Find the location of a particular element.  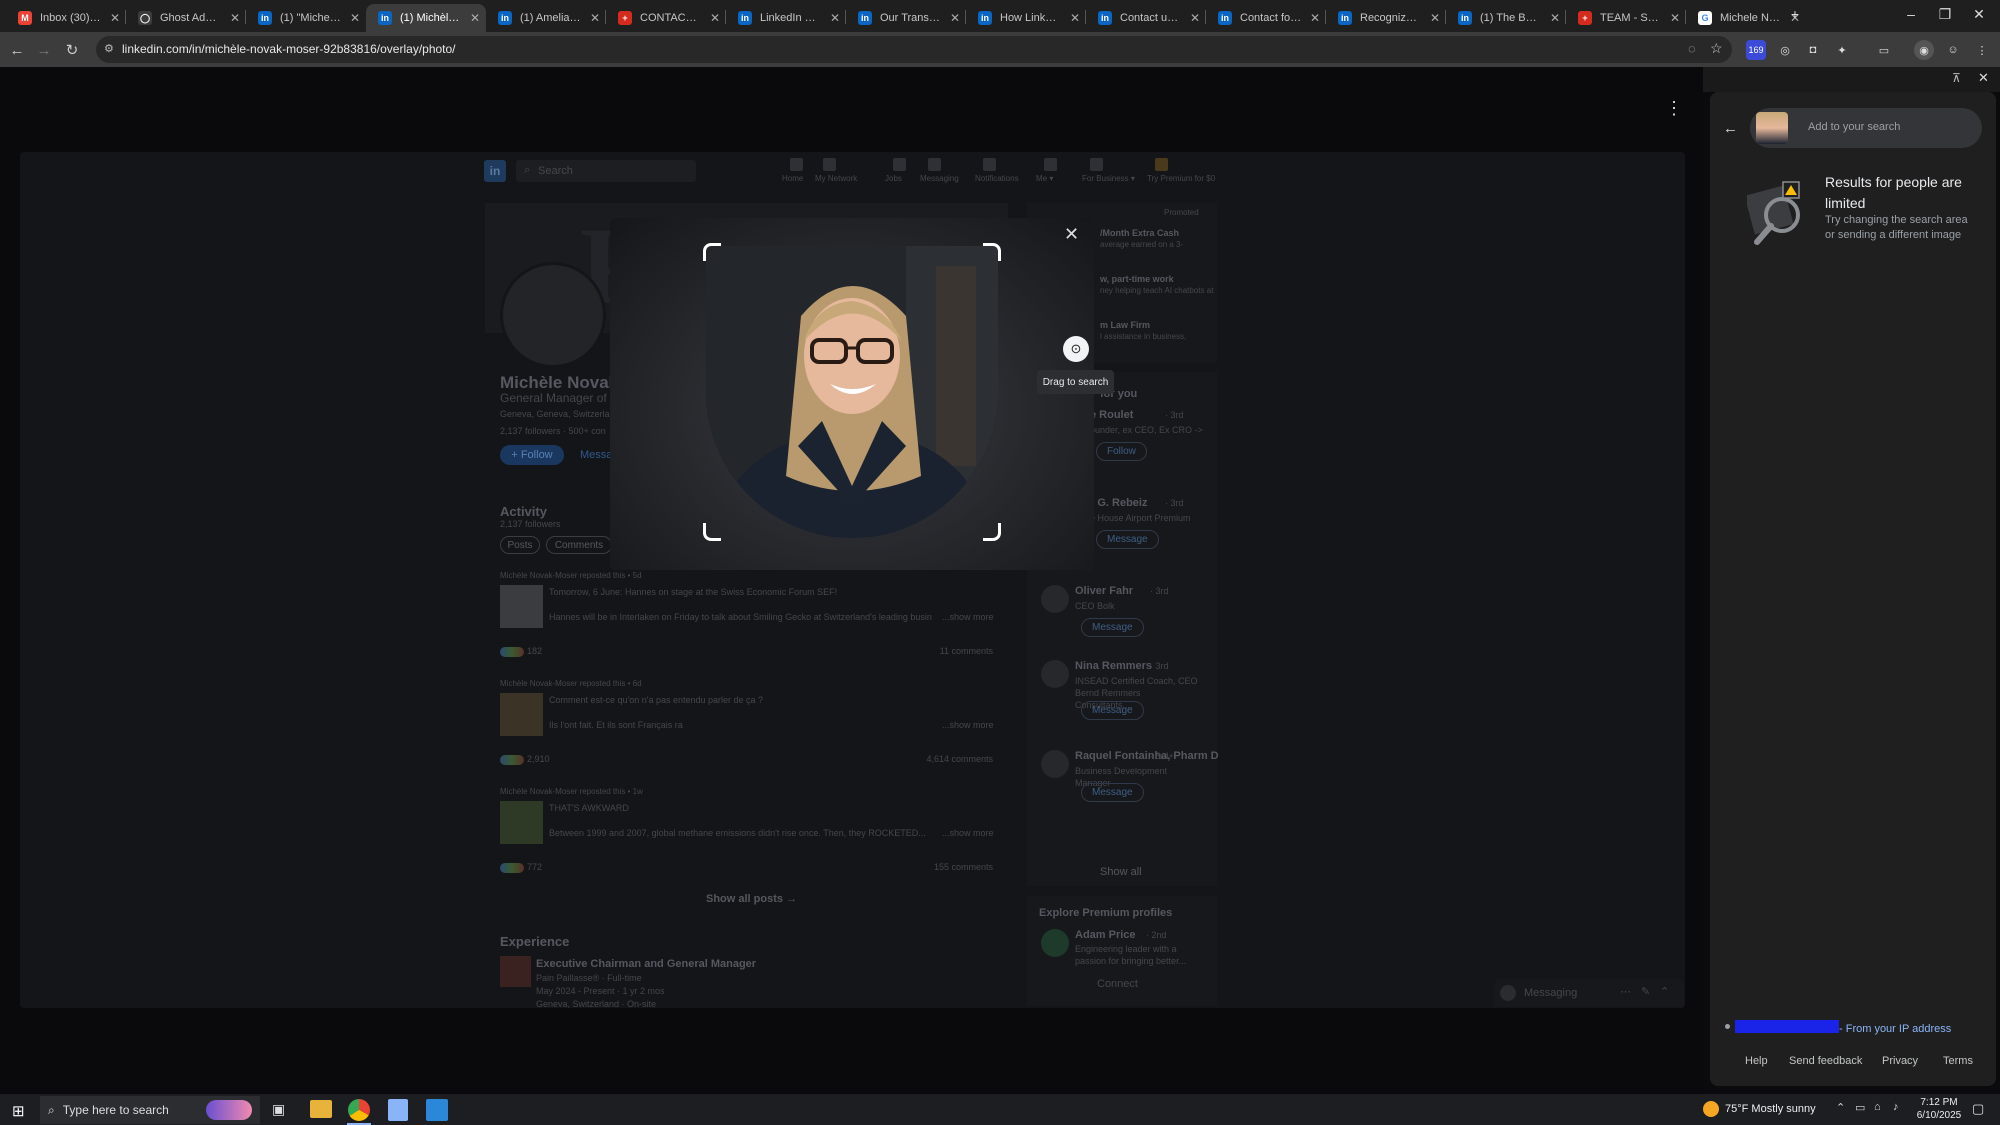

reactions-count: 772 is located at coordinates (534, 867).